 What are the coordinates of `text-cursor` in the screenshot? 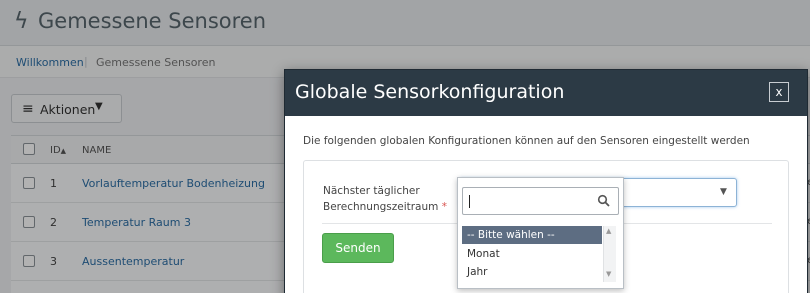 It's located at (469, 201).